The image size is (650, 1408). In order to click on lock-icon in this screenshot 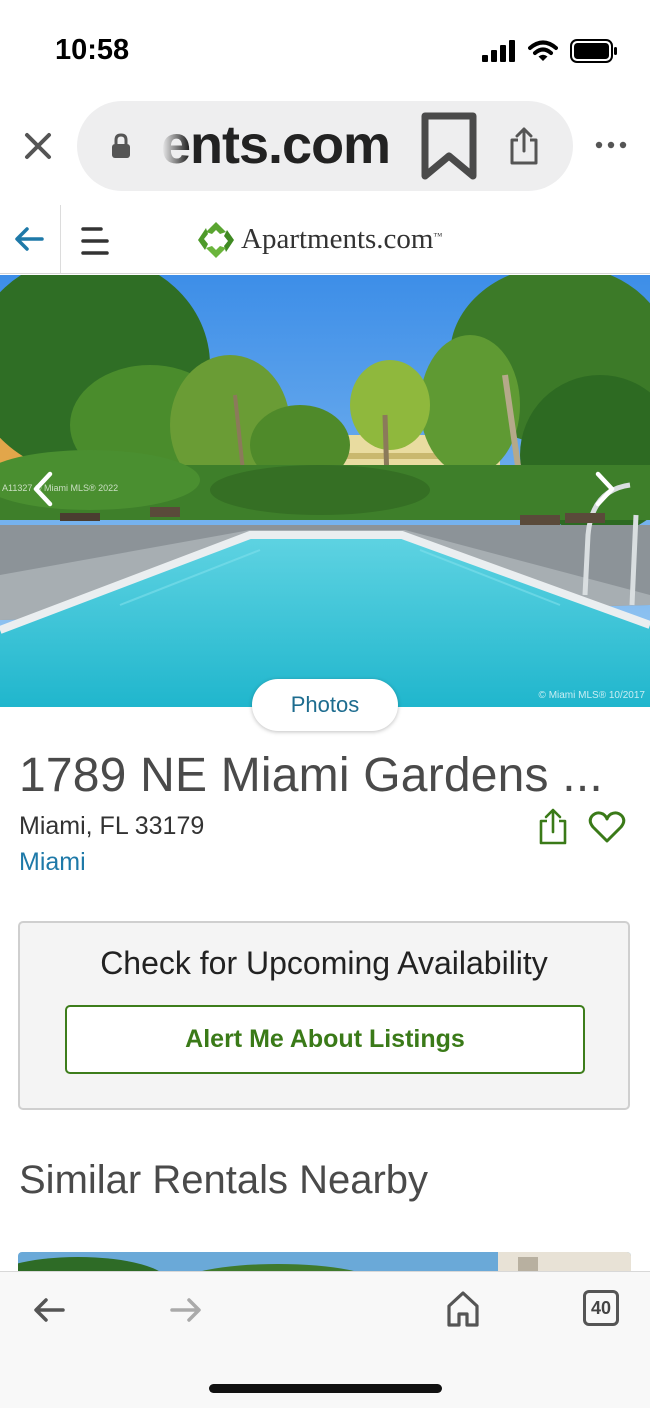, I will do `click(121, 145)`.